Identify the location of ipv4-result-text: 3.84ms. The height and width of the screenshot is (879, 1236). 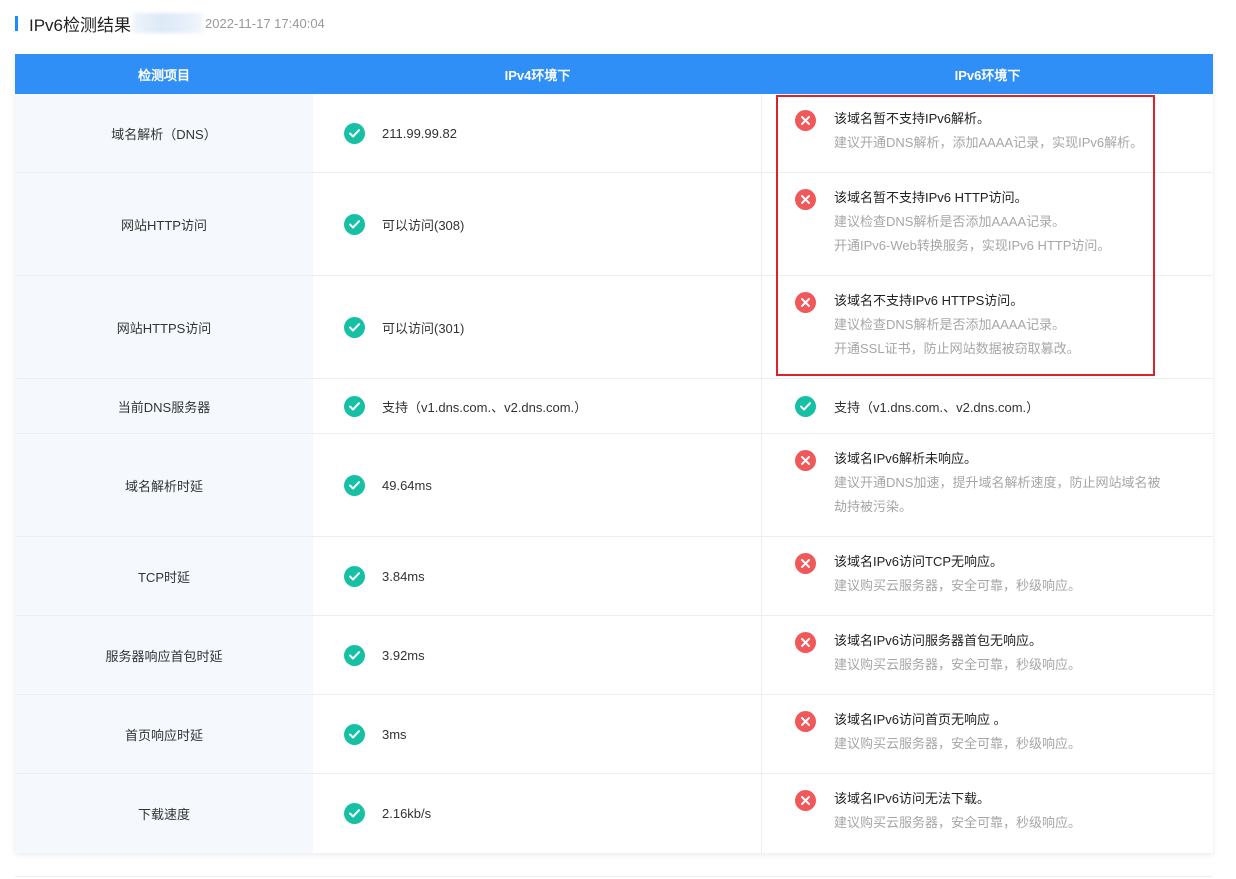
(403, 576).